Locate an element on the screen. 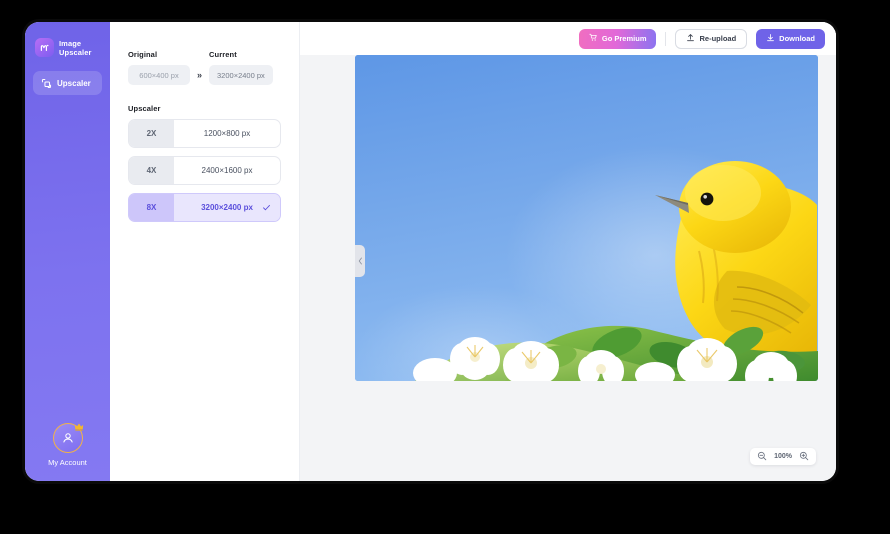  option-multiplier: 2X is located at coordinates (151, 133).